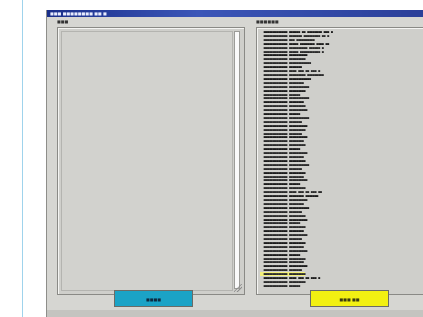 The image size is (423, 317). What do you see at coordinates (235, 13) in the screenshot?
I see `window-title: ■■■ ■■■■■■■■ ■■ ■` at bounding box center [235, 13].